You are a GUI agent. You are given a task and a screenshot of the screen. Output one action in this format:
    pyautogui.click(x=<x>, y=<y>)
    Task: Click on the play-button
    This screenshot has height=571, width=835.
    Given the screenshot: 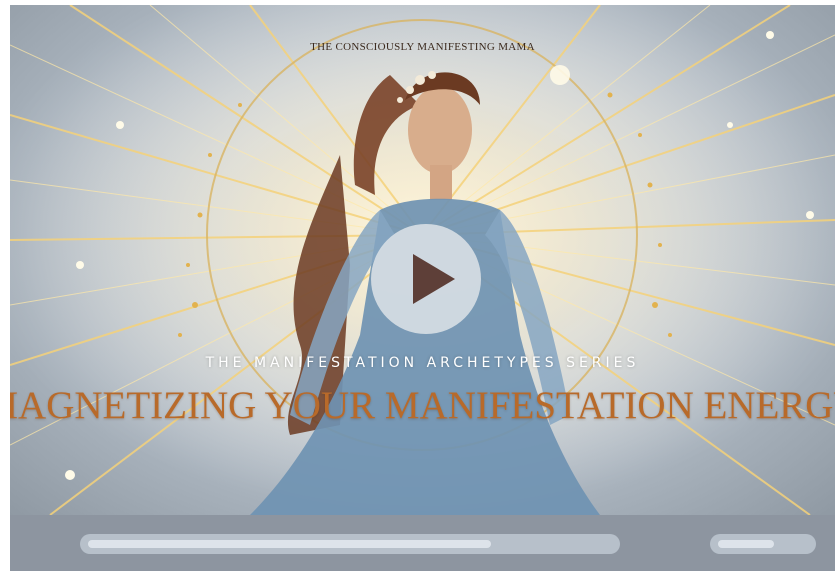 What is the action you would take?
    pyautogui.click(x=426, y=279)
    